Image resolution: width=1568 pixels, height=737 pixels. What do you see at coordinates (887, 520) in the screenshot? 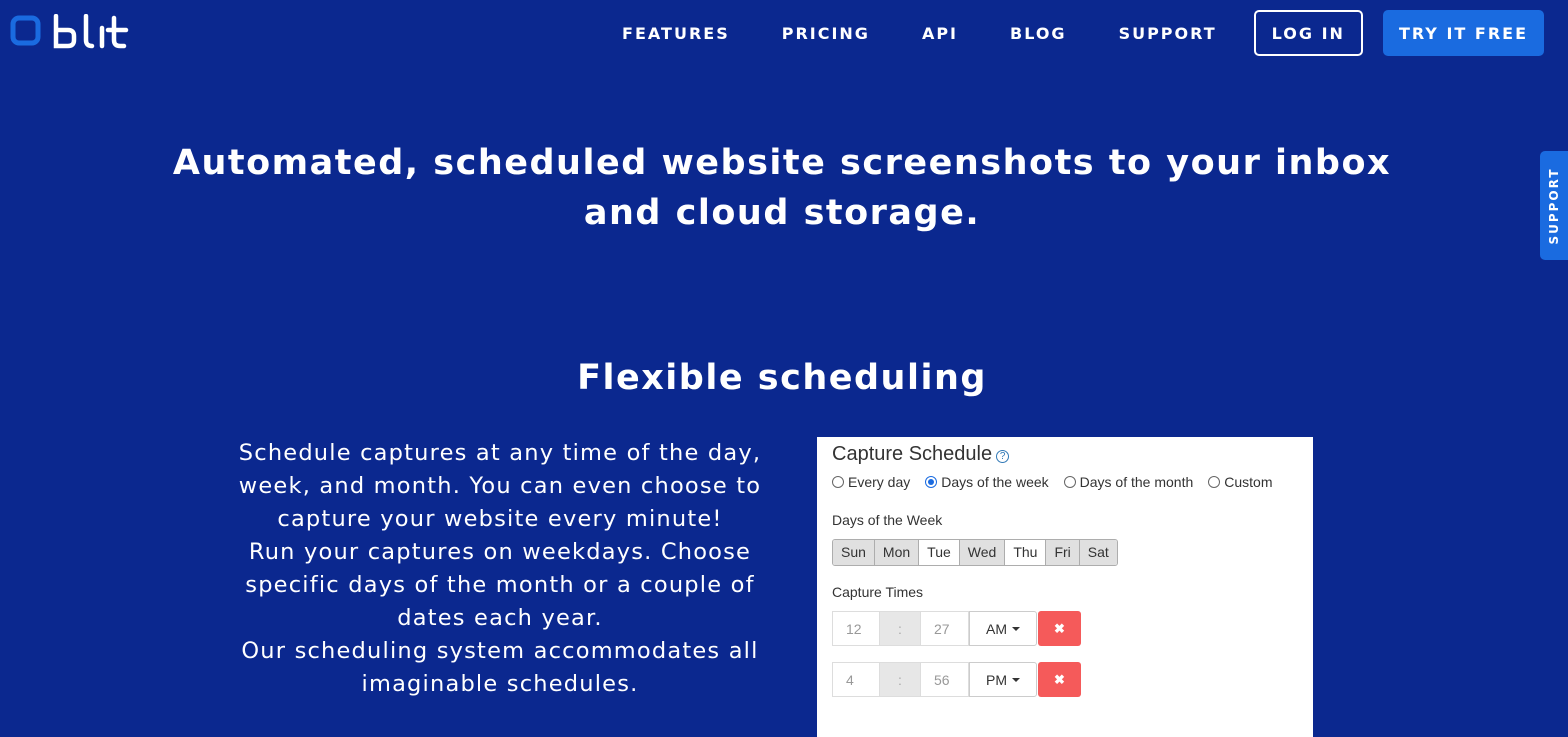
I see `days-of-week-label: Days of the Week` at bounding box center [887, 520].